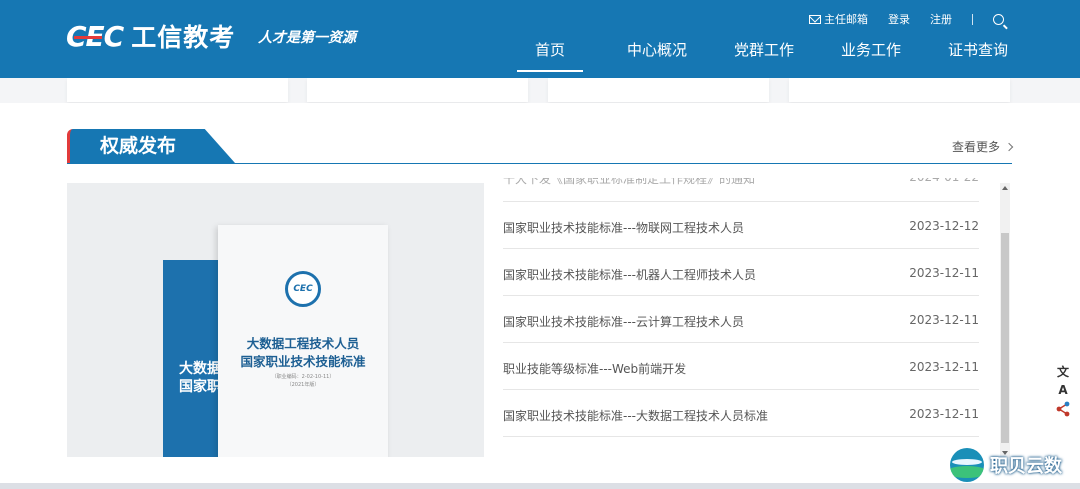 The height and width of the screenshot is (489, 1080). I want to click on mailbox-label: 主任邮箱, so click(846, 19).